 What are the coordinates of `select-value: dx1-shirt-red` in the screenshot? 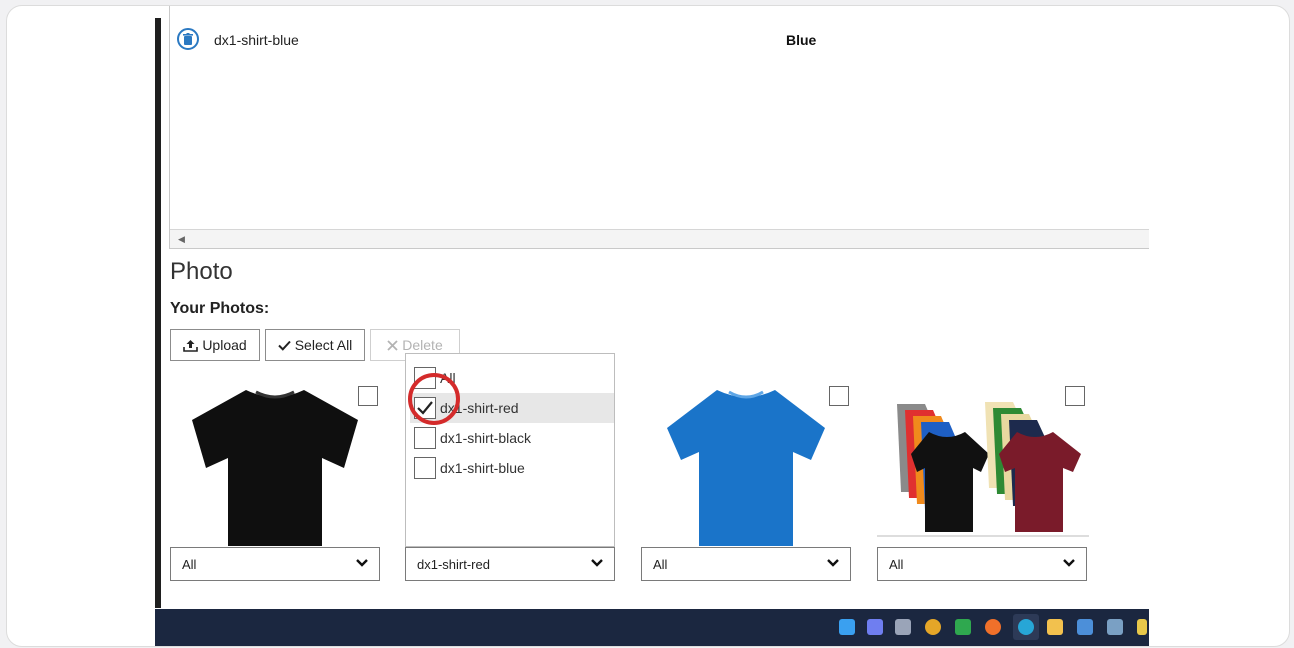 It's located at (453, 564).